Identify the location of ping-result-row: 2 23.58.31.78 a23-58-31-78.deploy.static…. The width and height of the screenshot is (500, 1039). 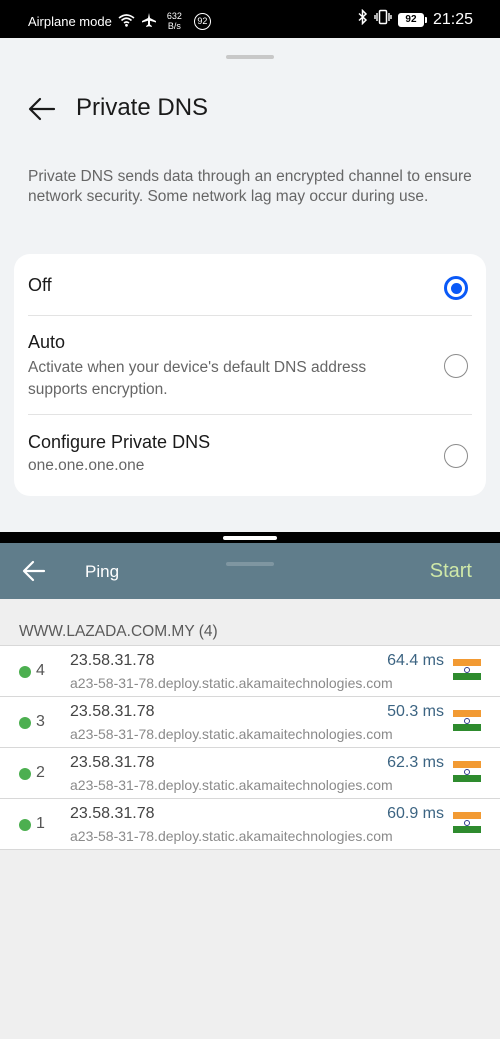
(250, 773).